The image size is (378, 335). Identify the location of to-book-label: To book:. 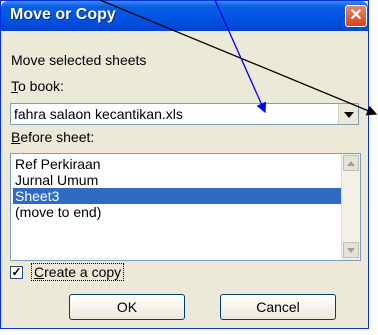
(37, 86).